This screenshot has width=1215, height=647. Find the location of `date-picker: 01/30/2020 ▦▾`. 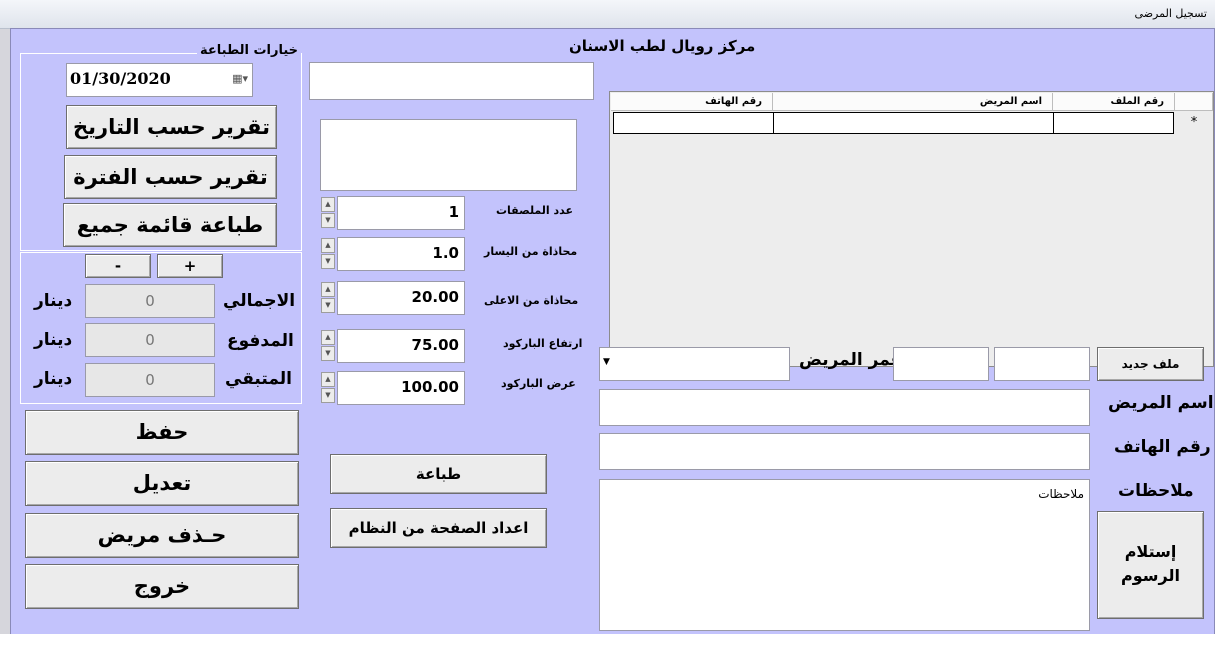

date-picker: 01/30/2020 ▦▾ is located at coordinates (159, 80).